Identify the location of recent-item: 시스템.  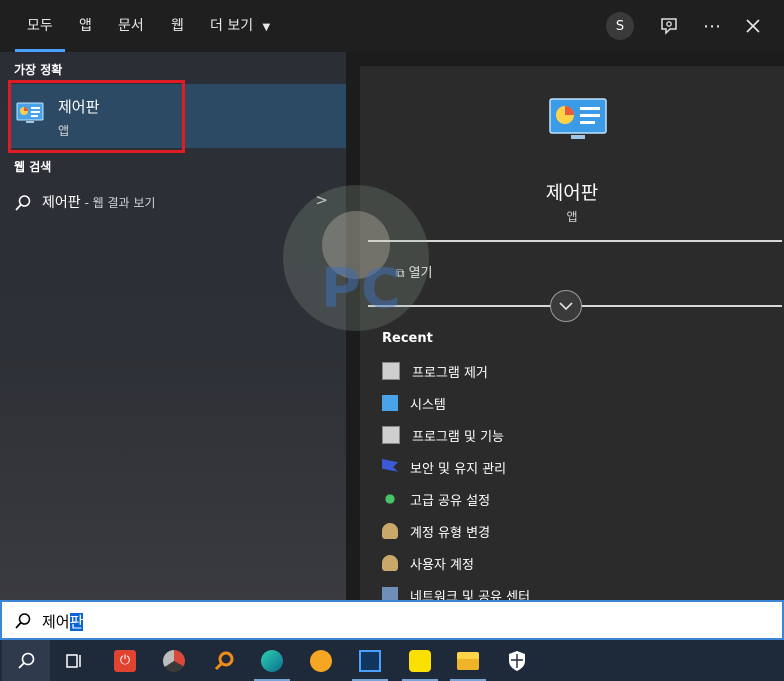
(414, 403).